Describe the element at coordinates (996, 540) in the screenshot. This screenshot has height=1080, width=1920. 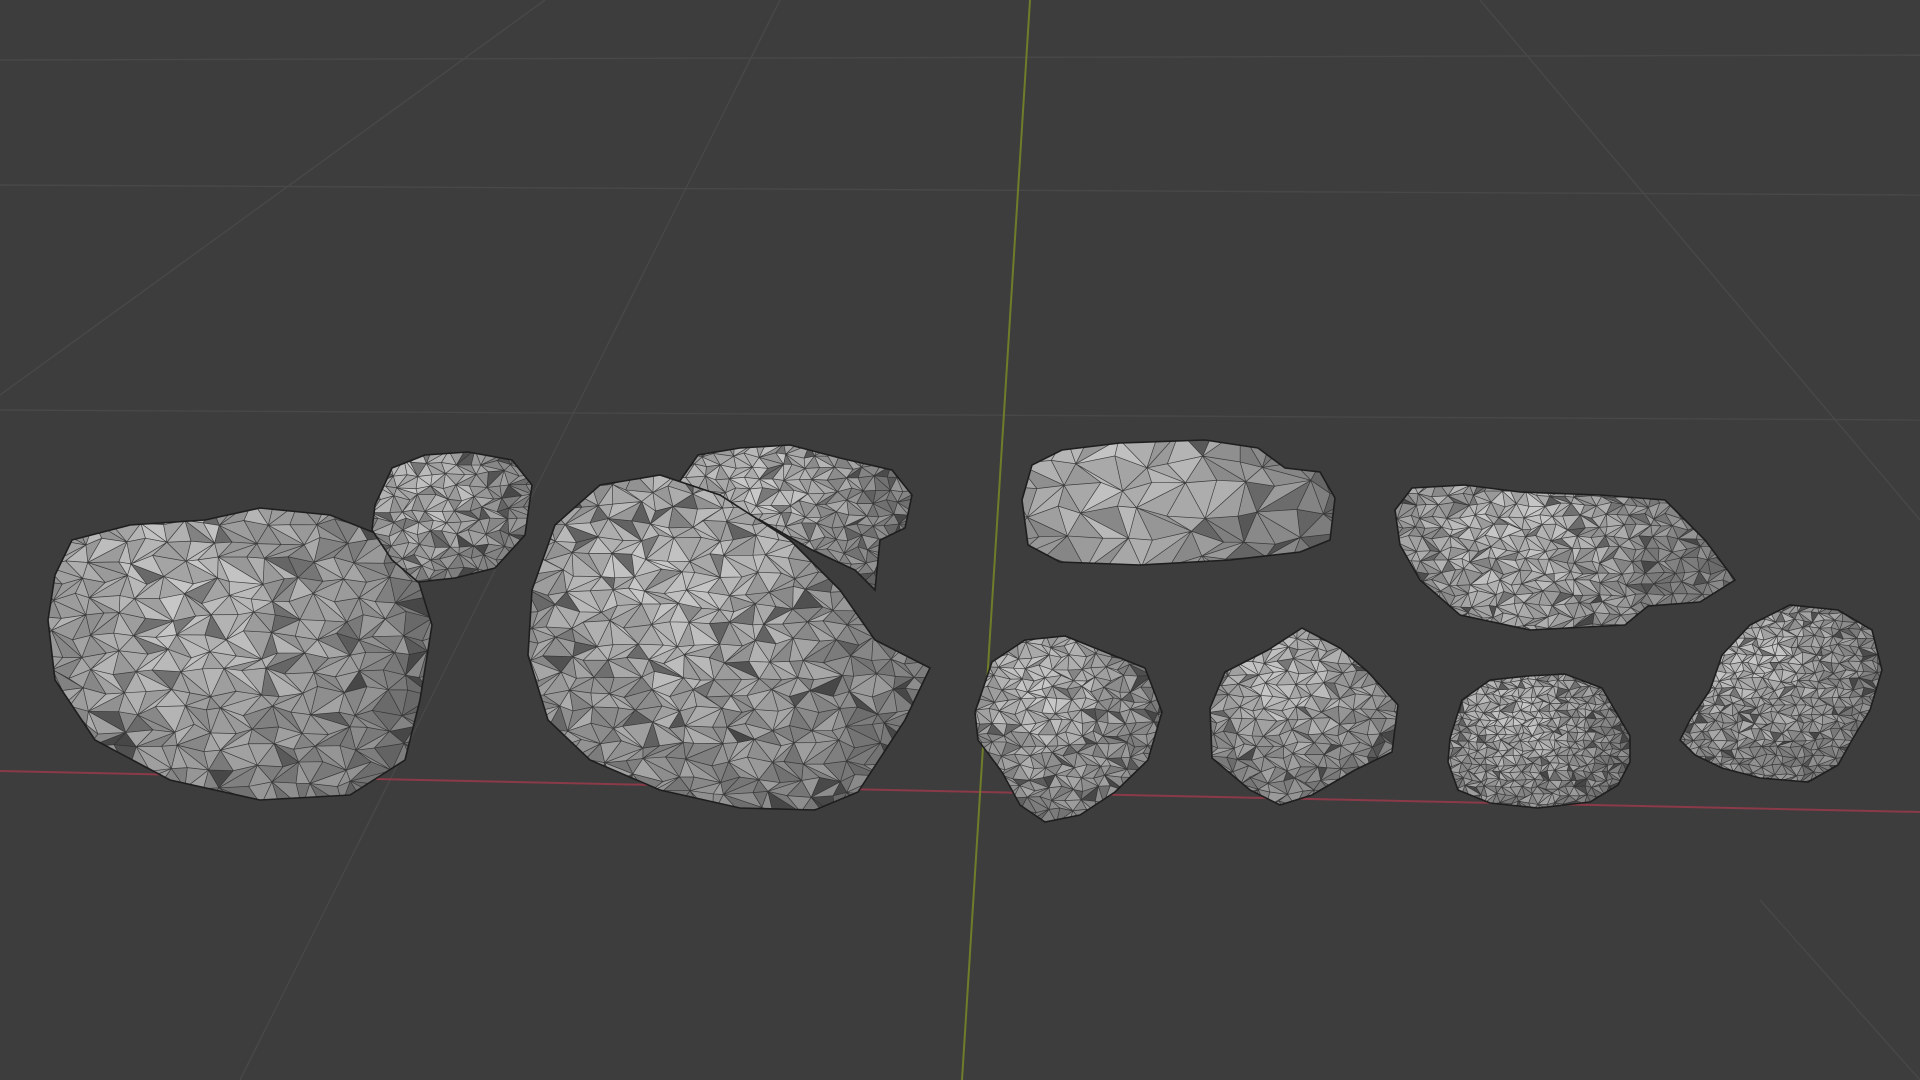
I see `y-axis-line` at that location.